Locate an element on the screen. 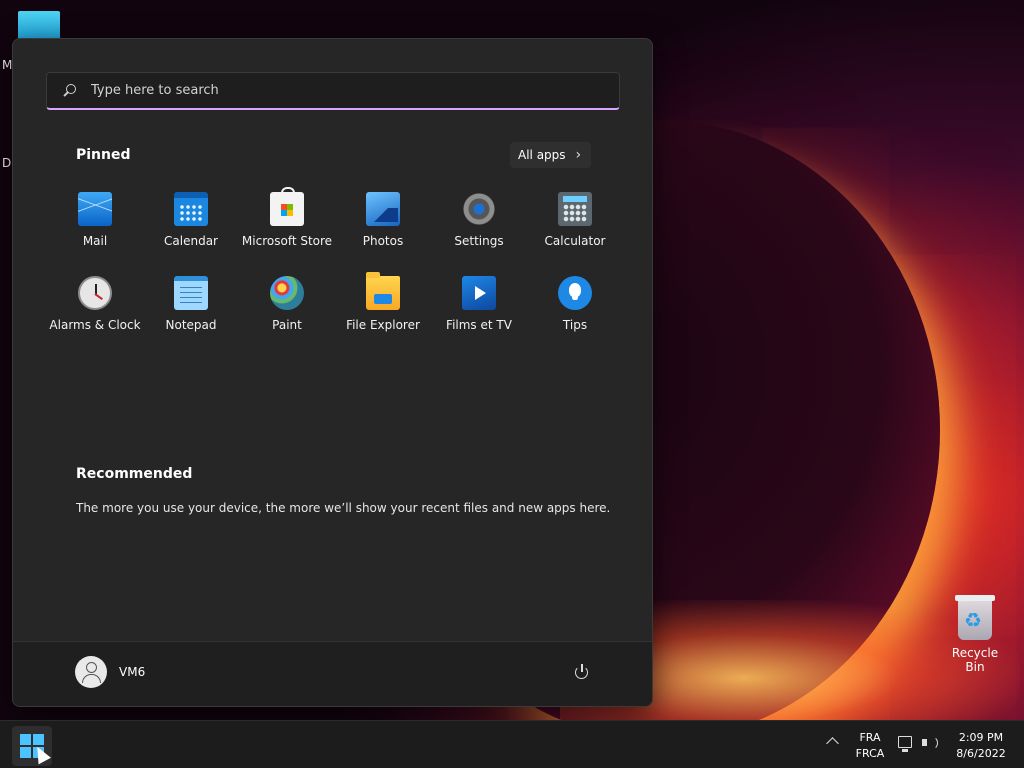 This screenshot has width=1024, height=768. calculator-icon is located at coordinates (575, 209).